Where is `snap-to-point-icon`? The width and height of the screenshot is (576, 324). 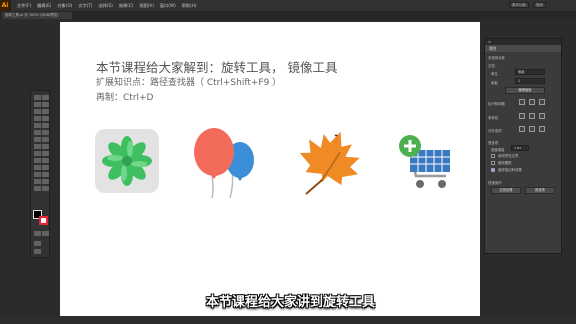 snap-to-point-icon is located at coordinates (522, 129).